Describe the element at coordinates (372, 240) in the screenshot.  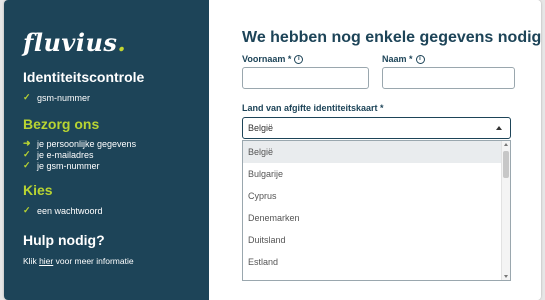
I see `country-option: Duitsland` at that location.